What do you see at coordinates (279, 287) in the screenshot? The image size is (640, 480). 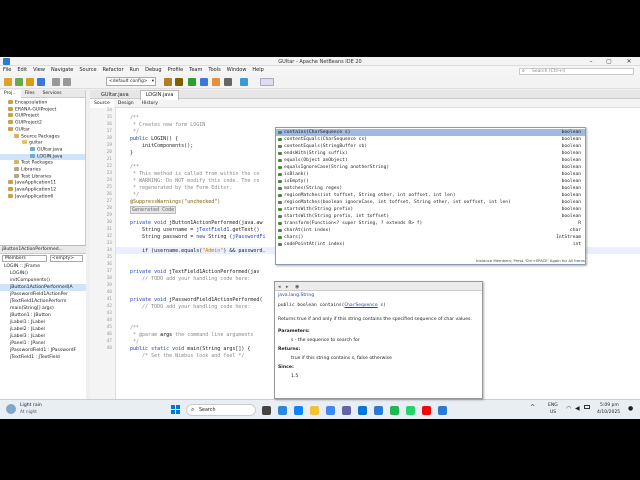 I see `back-icon: ◂` at bounding box center [279, 287].